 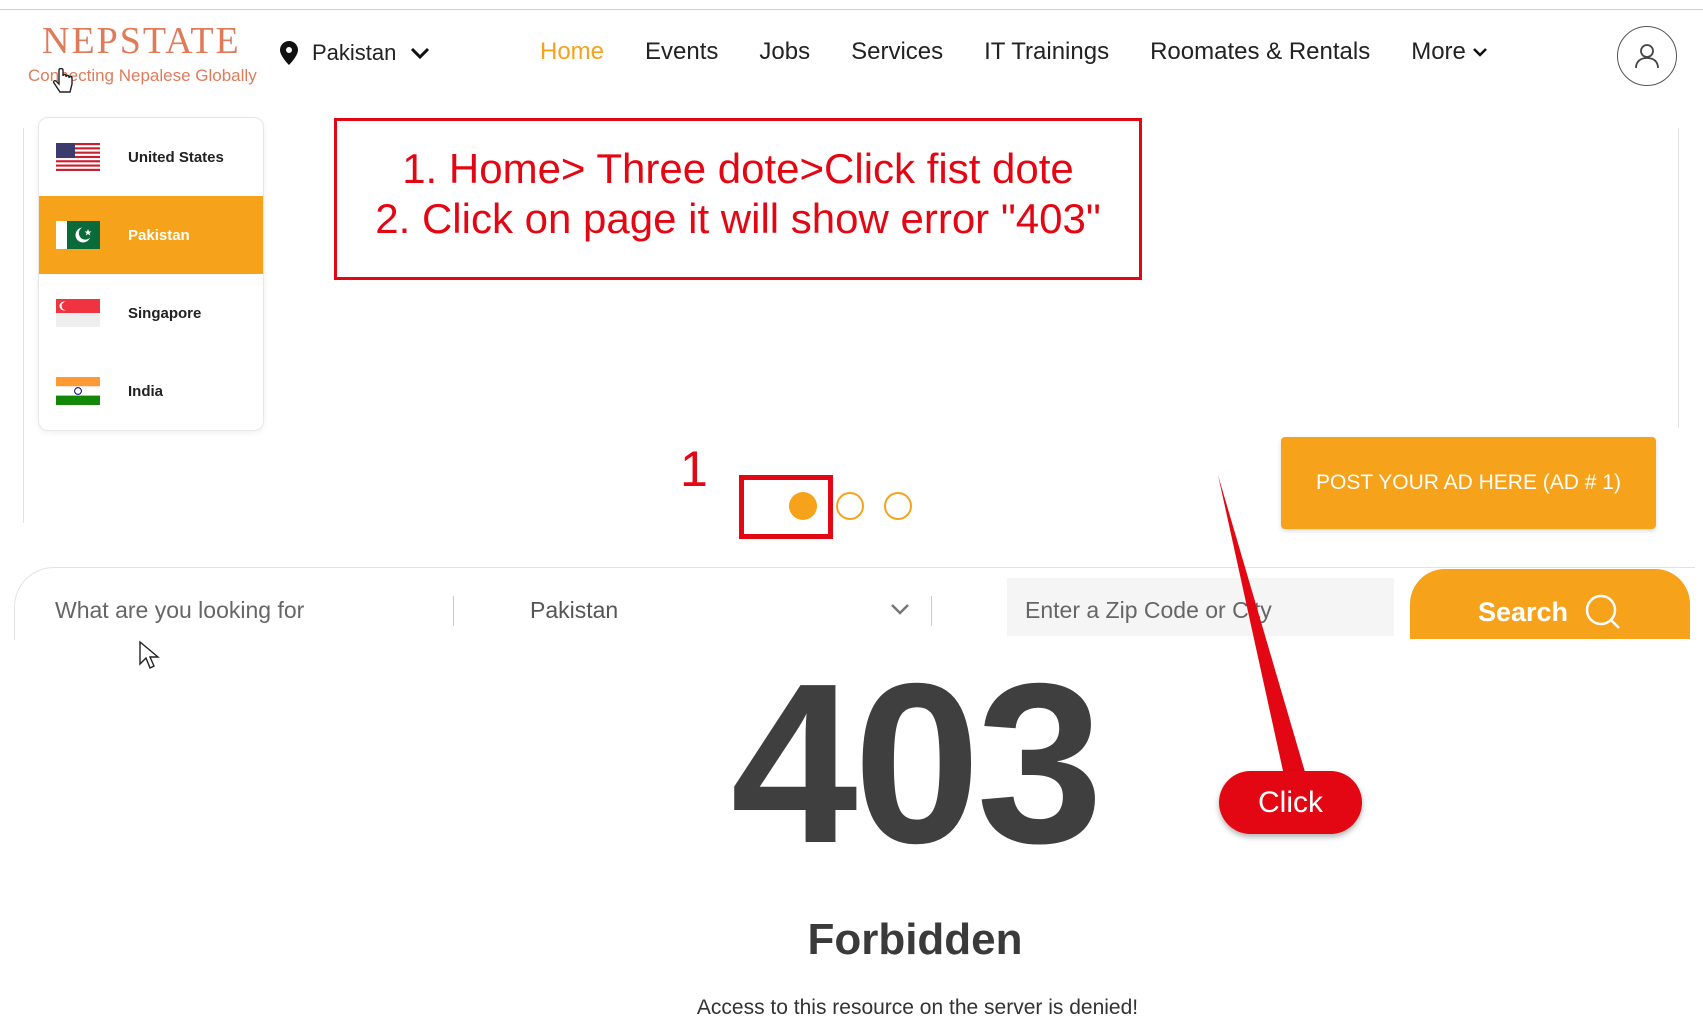 I want to click on logo-title: NEPSTATE, so click(x=141, y=41).